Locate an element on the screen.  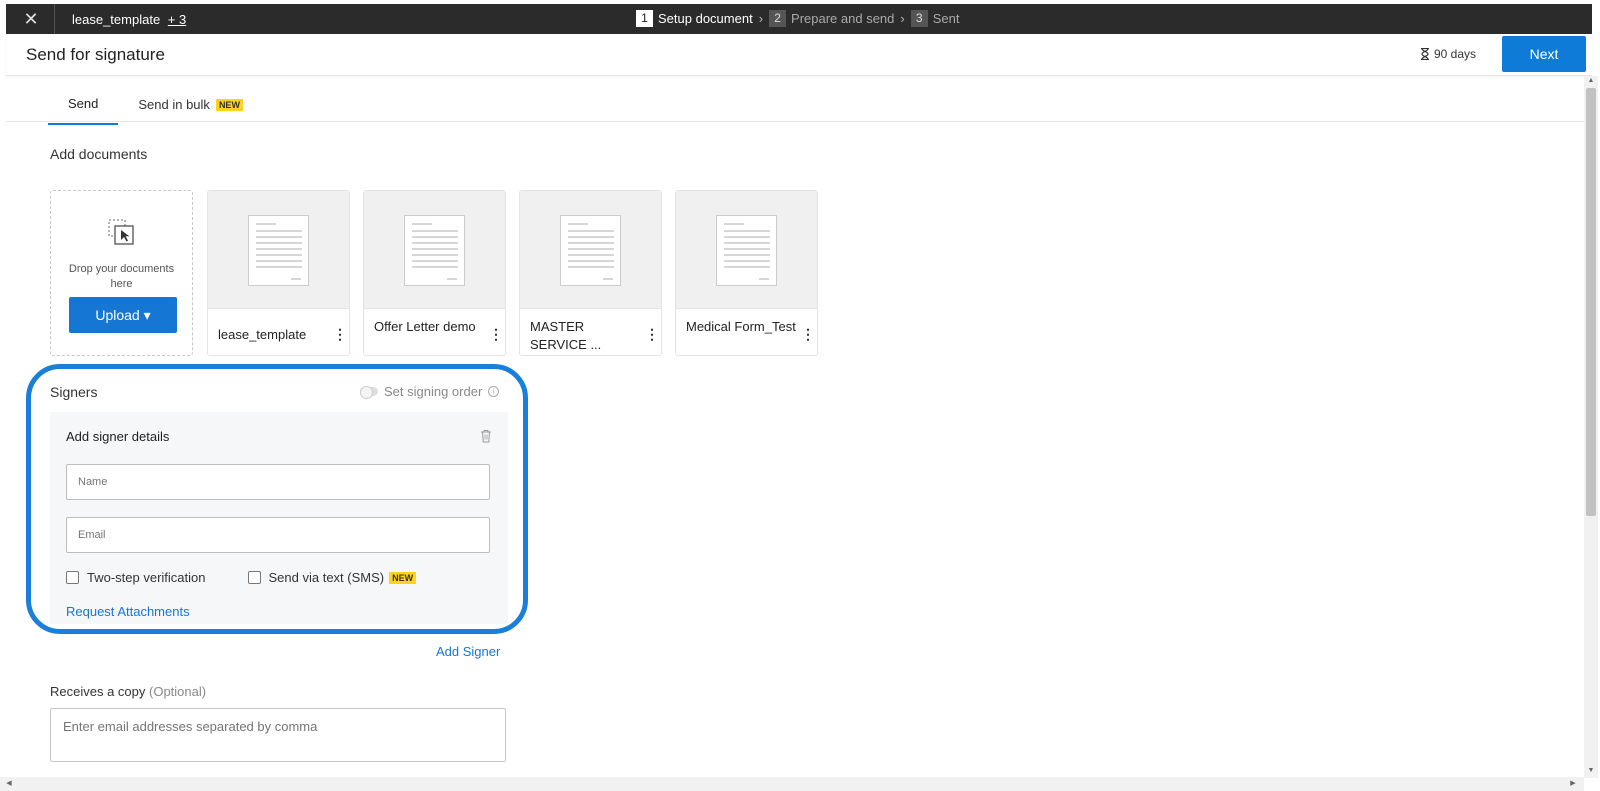
scroll-up-icon: ▲ is located at coordinates (1591, 81).